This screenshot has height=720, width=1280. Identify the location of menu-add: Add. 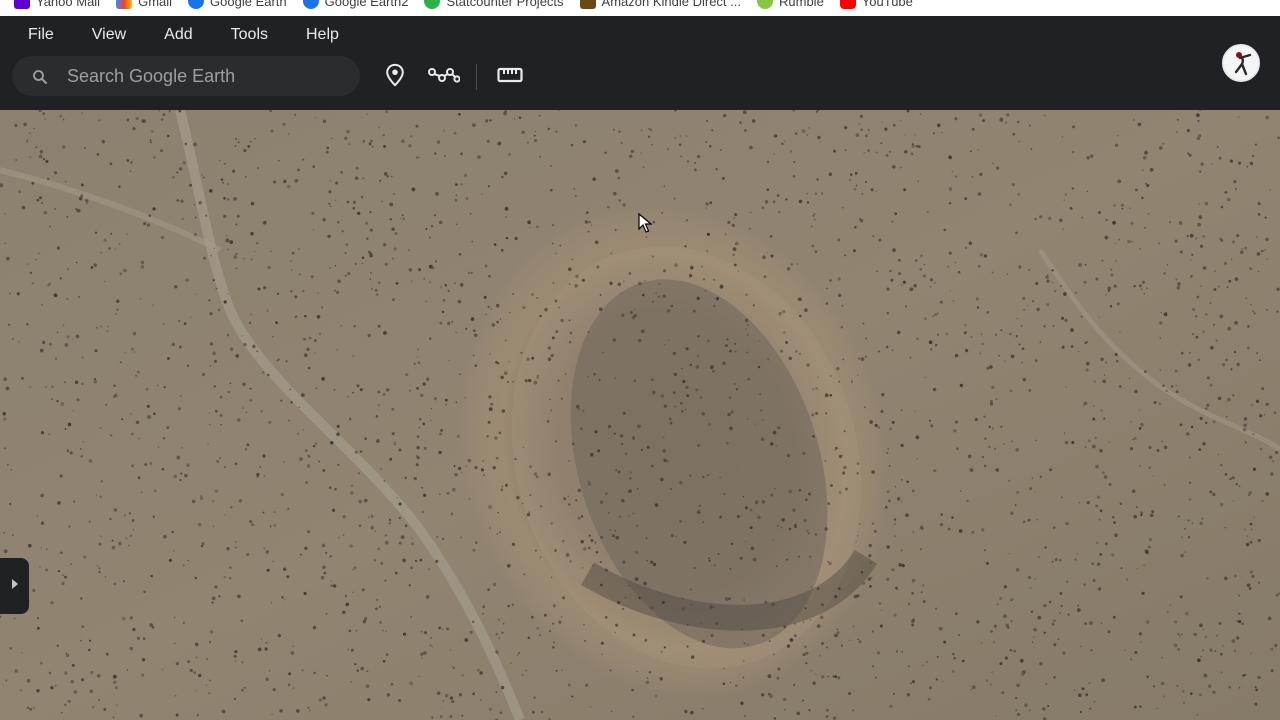
(178, 35).